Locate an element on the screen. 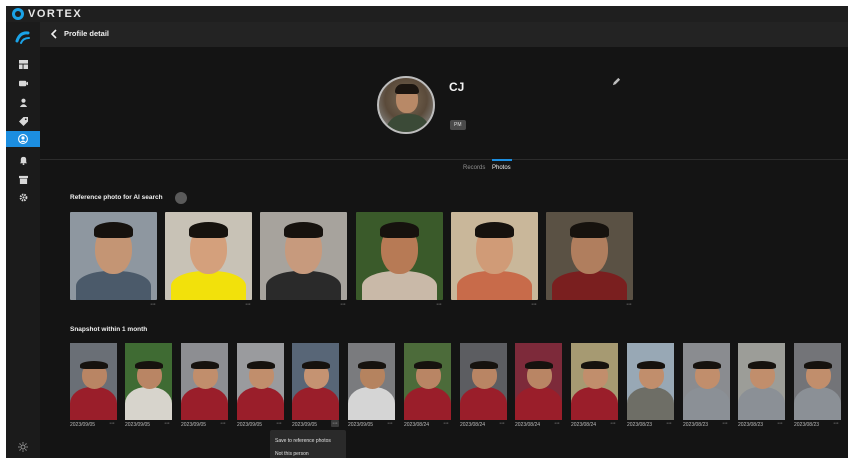  sidebar-item-alerts is located at coordinates (23, 160).